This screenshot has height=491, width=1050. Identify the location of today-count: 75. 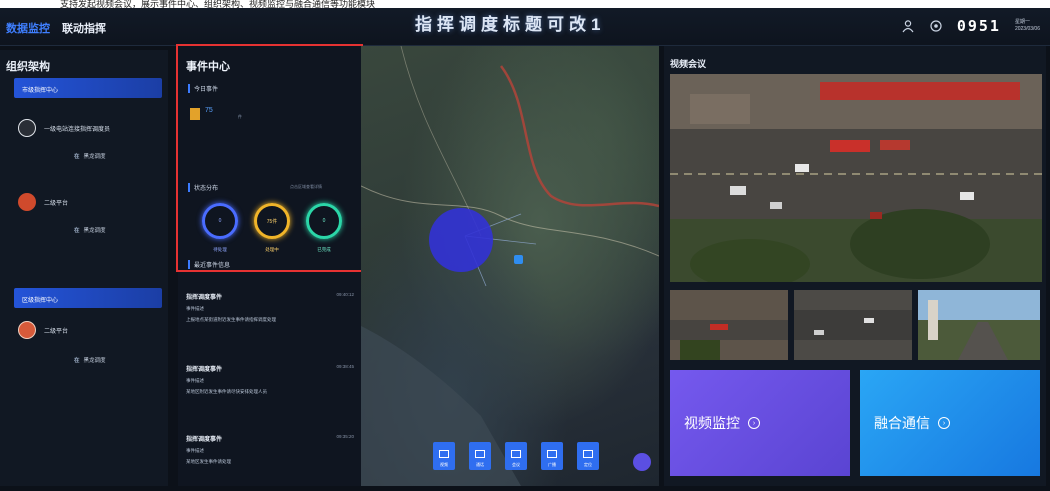
(209, 110).